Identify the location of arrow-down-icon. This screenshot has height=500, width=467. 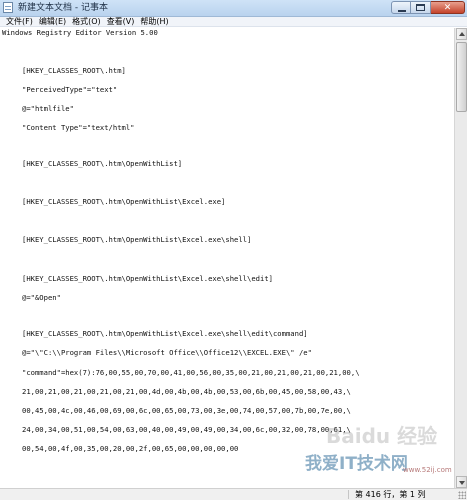
(462, 483).